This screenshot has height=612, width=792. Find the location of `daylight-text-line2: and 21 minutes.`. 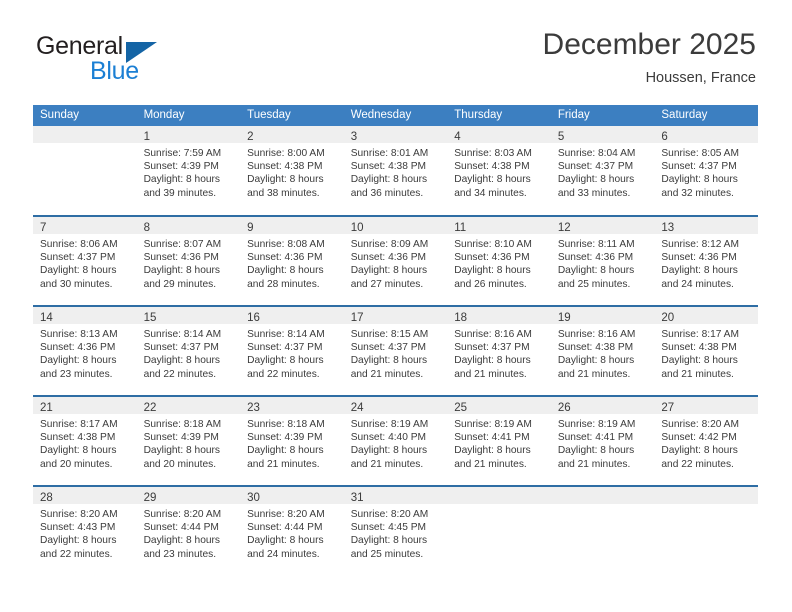

daylight-text-line2: and 21 minutes. is located at coordinates (490, 374).